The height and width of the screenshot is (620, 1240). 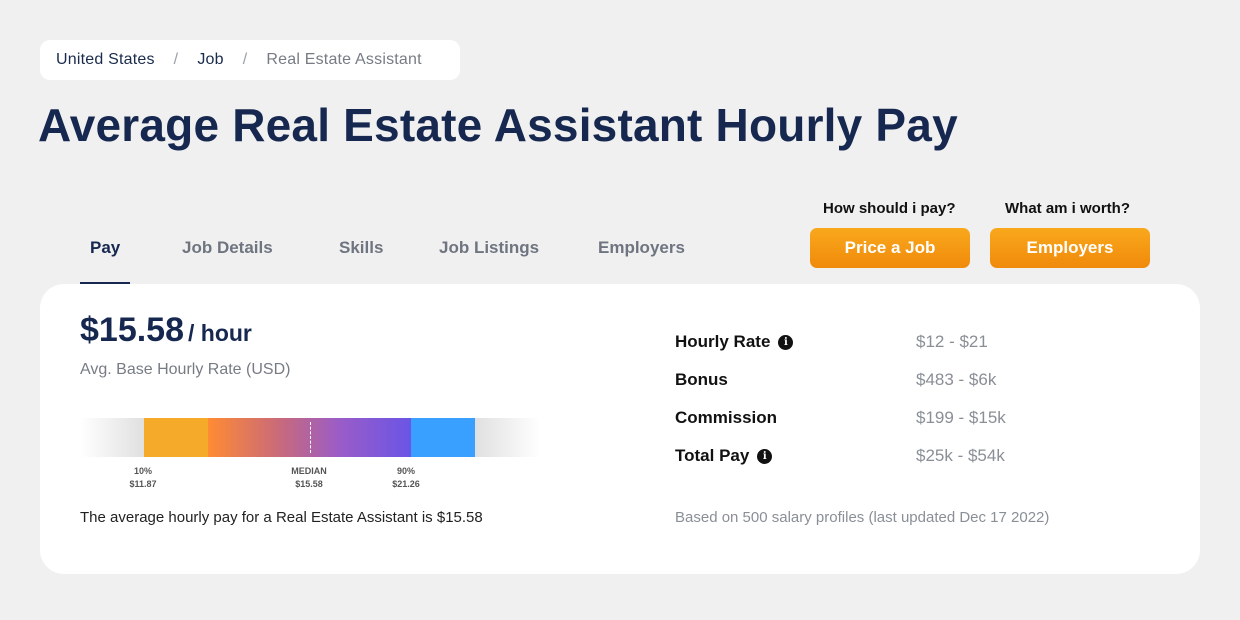 What do you see at coordinates (227, 248) in the screenshot?
I see `tab-job-details: Job Details` at bounding box center [227, 248].